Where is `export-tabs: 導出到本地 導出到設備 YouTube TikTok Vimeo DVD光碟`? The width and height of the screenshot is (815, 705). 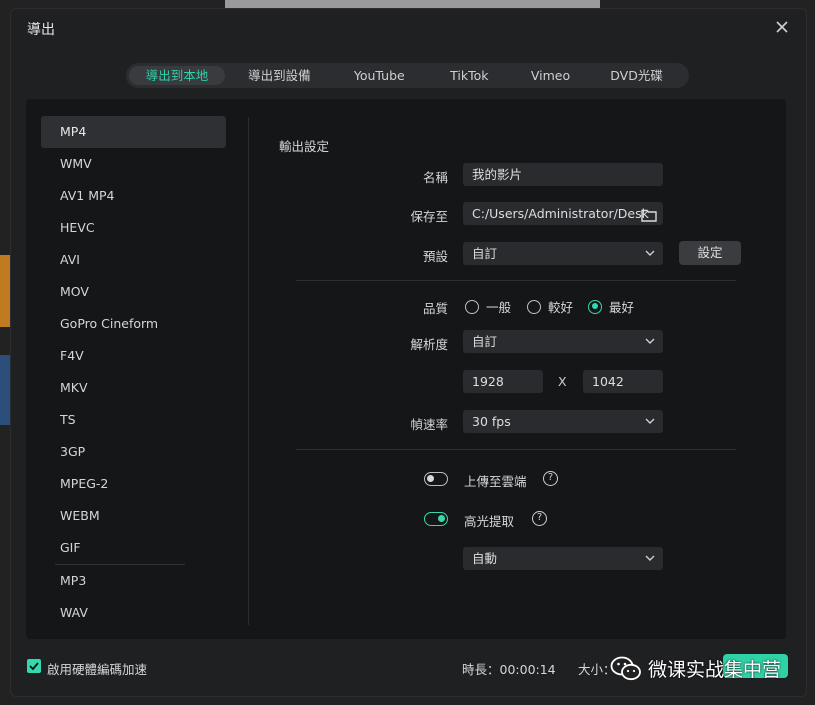 export-tabs: 導出到本地 導出到設備 YouTube TikTok Vimeo DVD光碟 is located at coordinates (407, 75).